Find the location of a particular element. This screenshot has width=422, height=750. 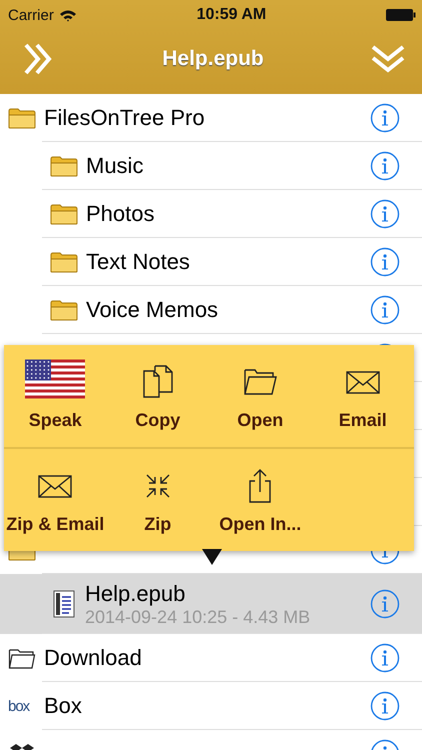

tree-row: FilesOnTree Pro is located at coordinates (211, 118).